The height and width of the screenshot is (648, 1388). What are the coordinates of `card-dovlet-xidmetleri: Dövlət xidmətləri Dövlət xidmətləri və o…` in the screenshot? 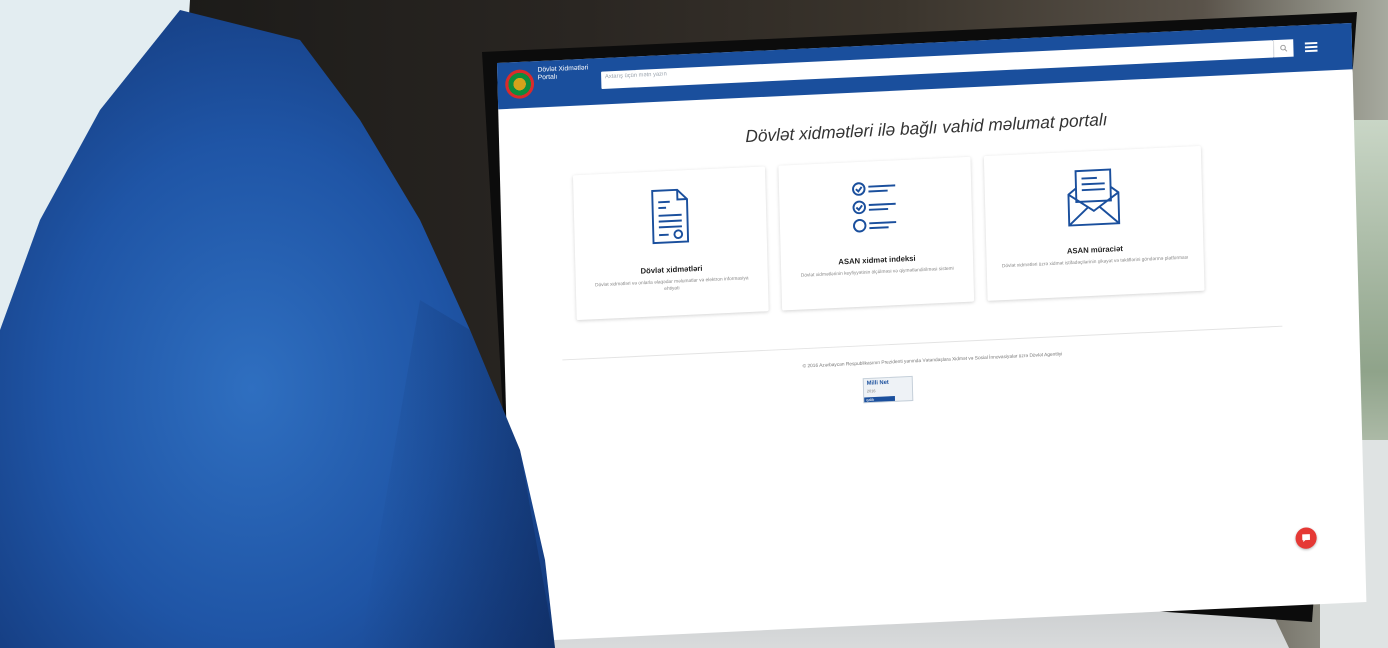 It's located at (670, 243).